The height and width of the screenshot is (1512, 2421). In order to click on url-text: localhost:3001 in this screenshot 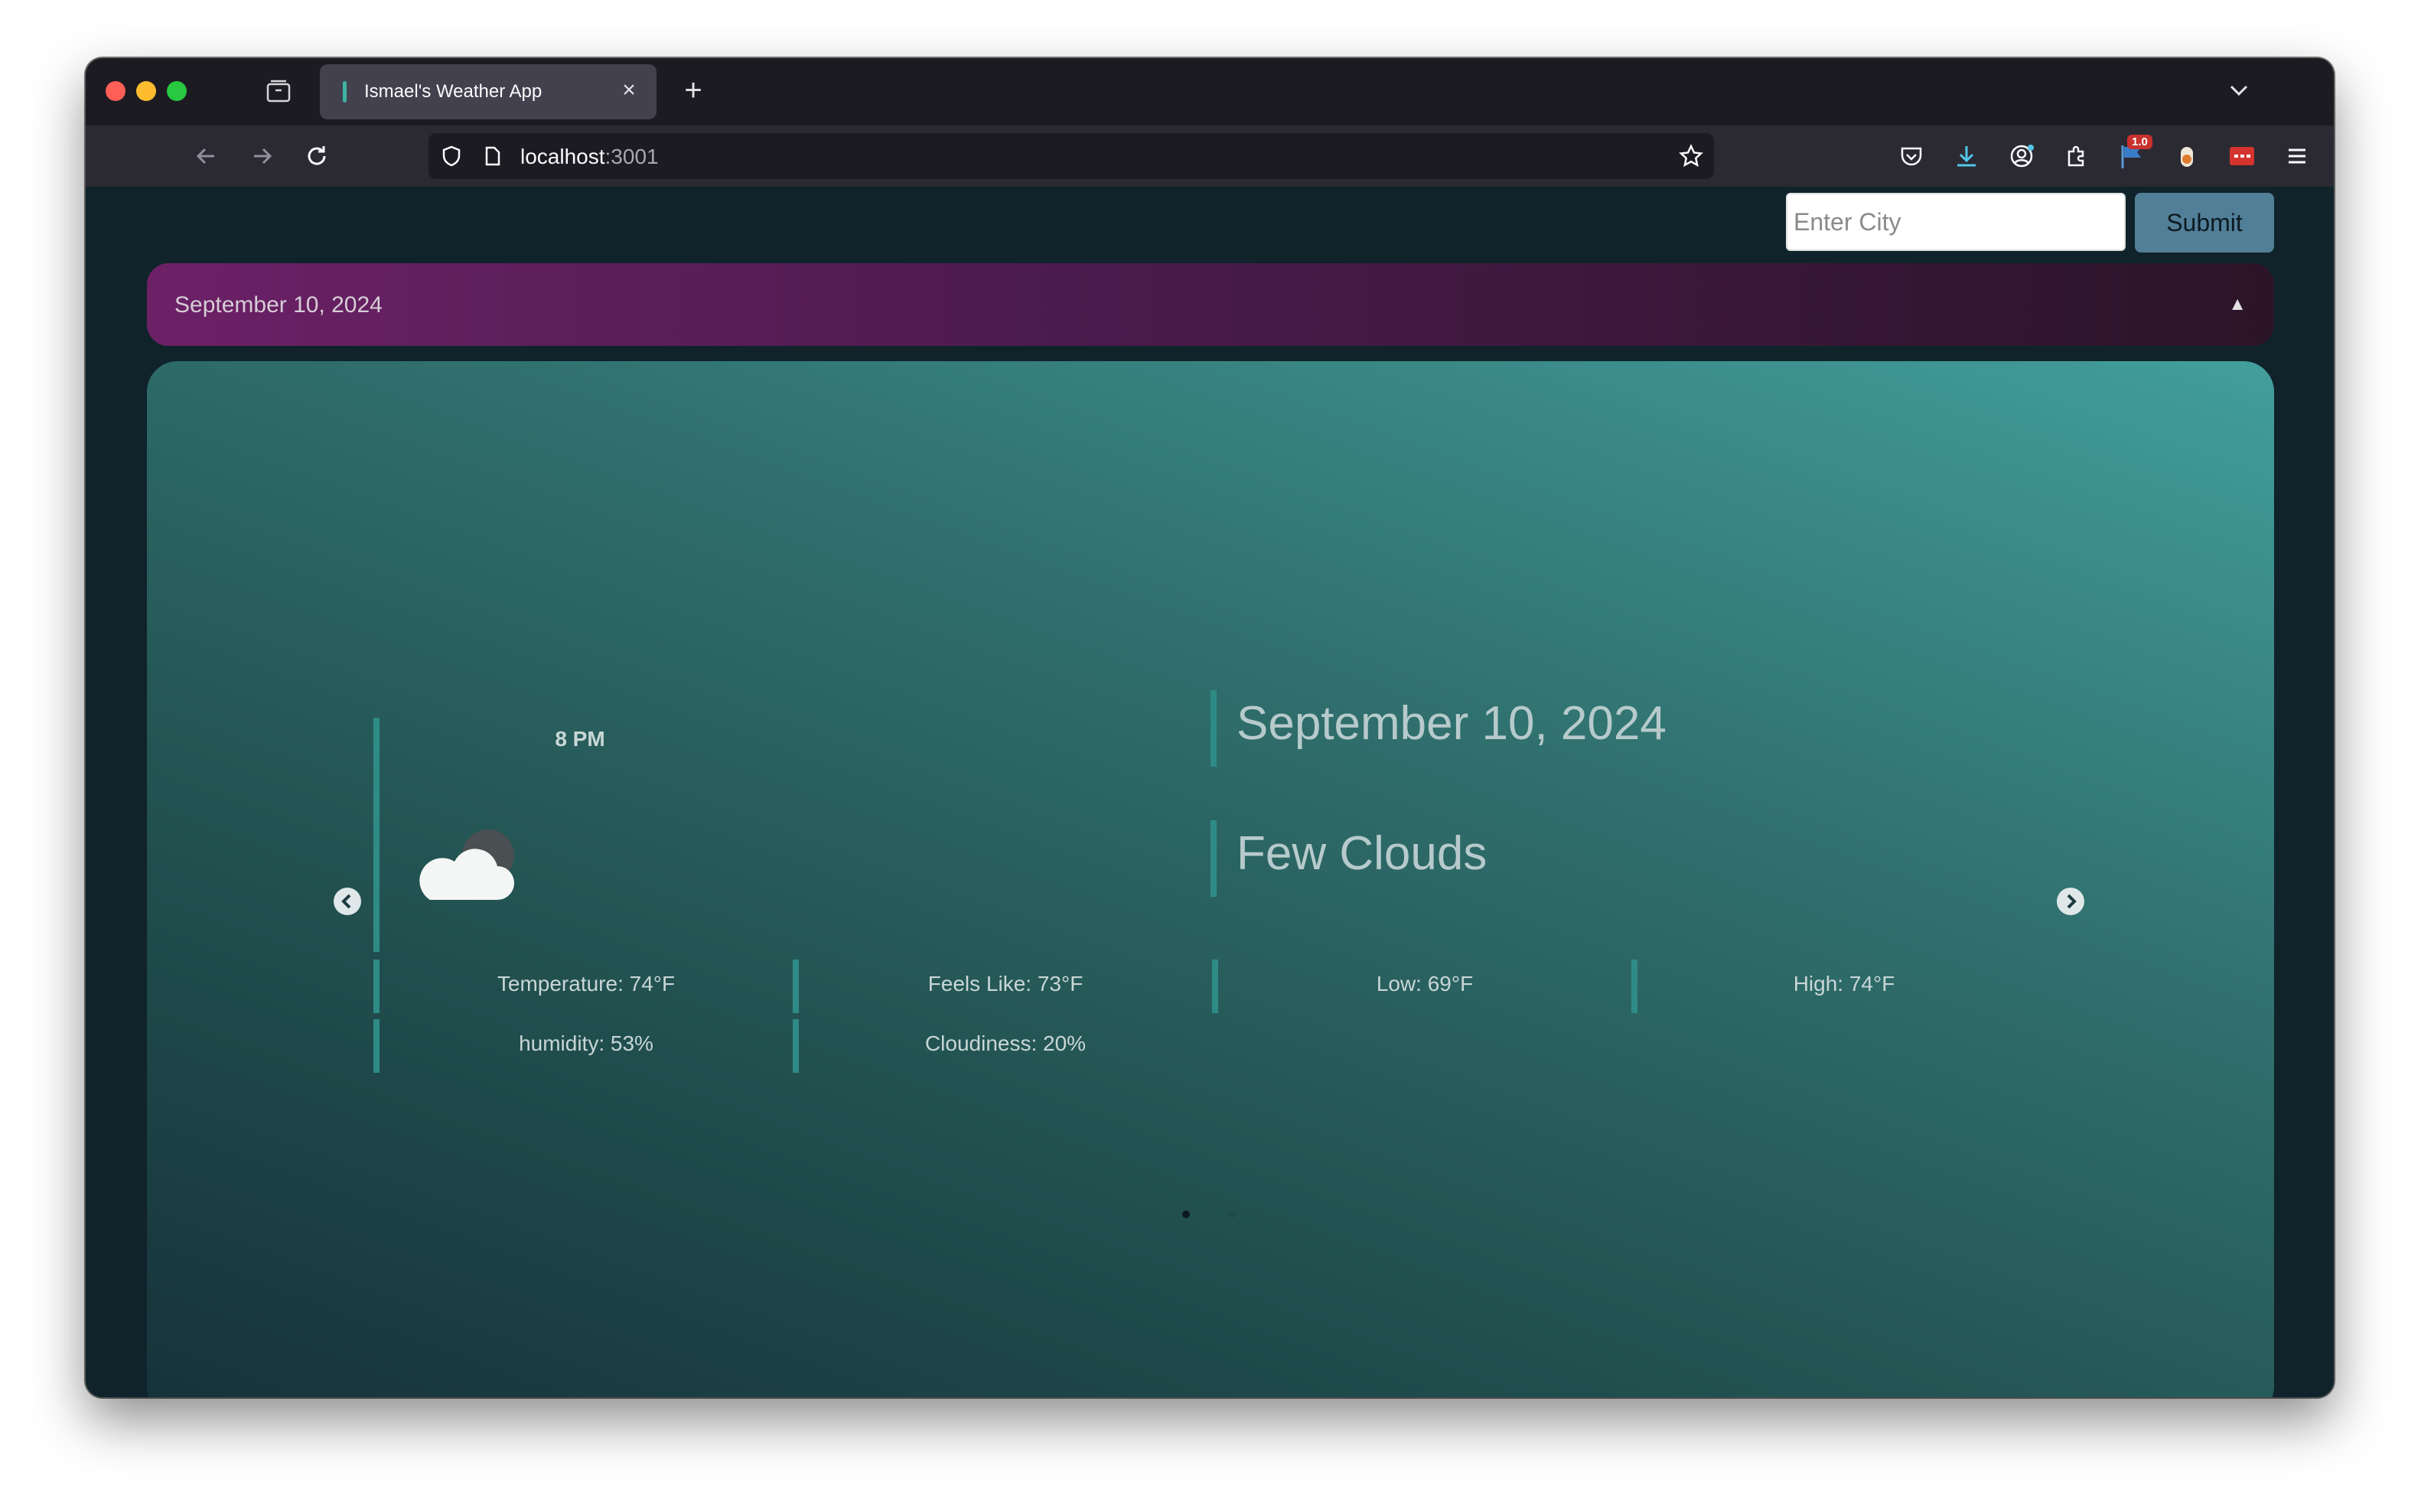, I will do `click(589, 157)`.